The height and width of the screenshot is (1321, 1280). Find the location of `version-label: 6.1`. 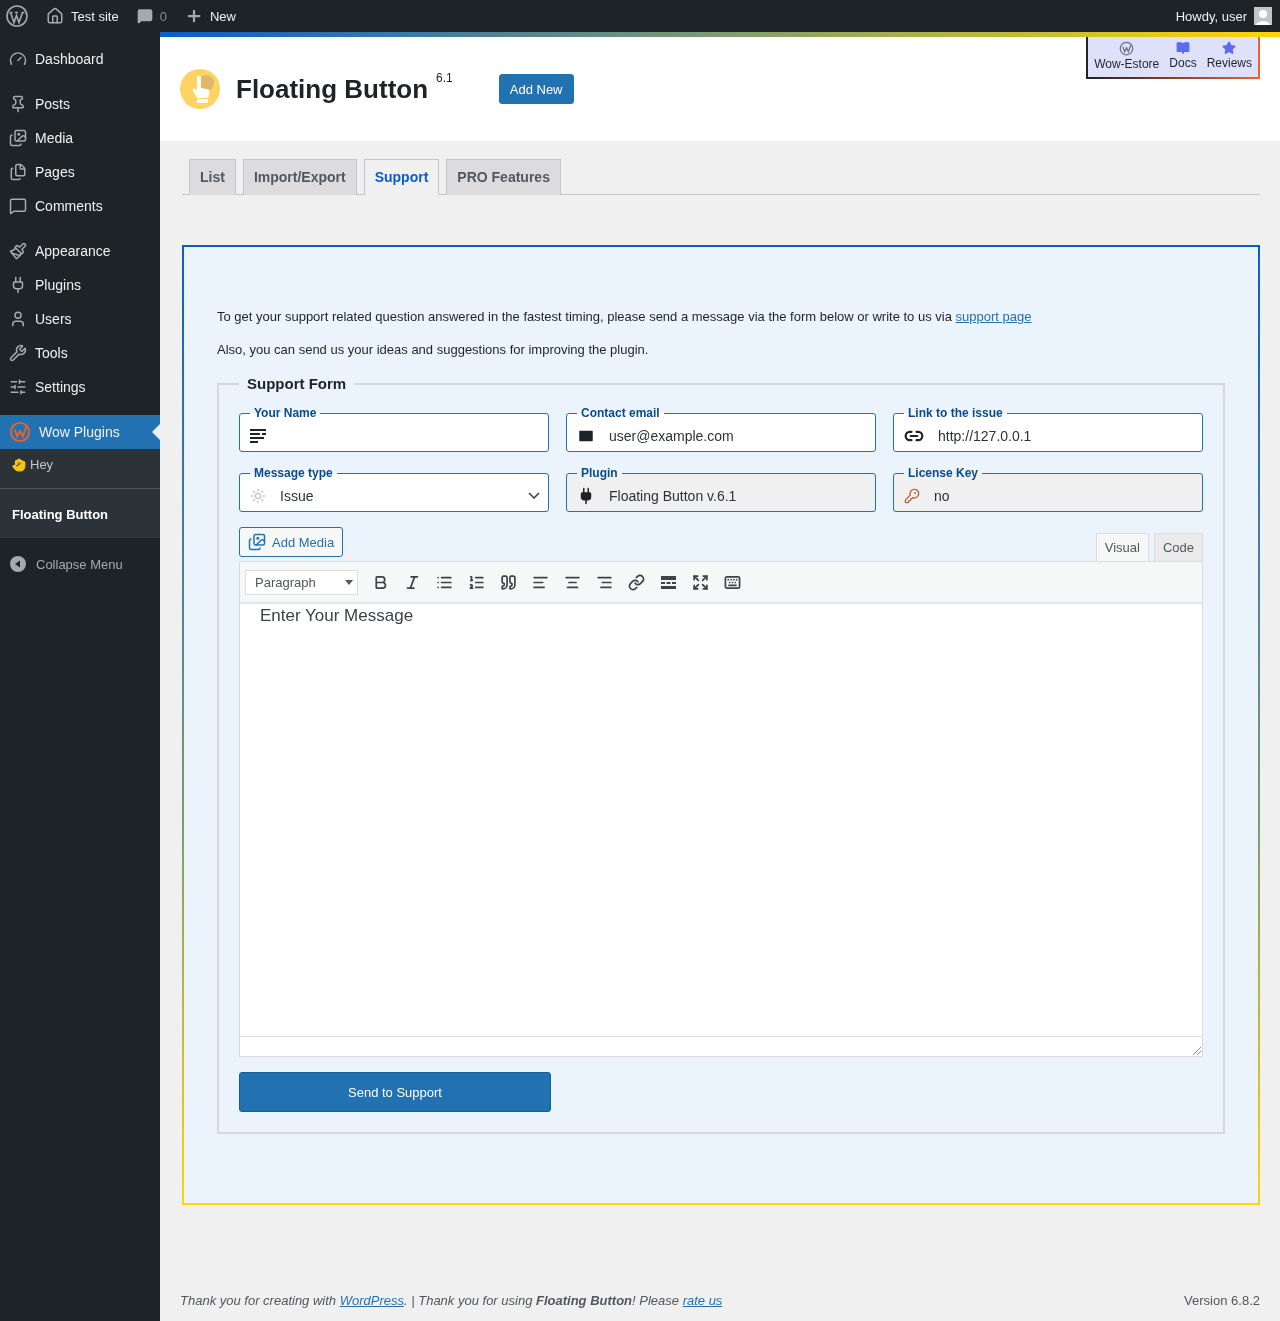

version-label: 6.1 is located at coordinates (444, 78).